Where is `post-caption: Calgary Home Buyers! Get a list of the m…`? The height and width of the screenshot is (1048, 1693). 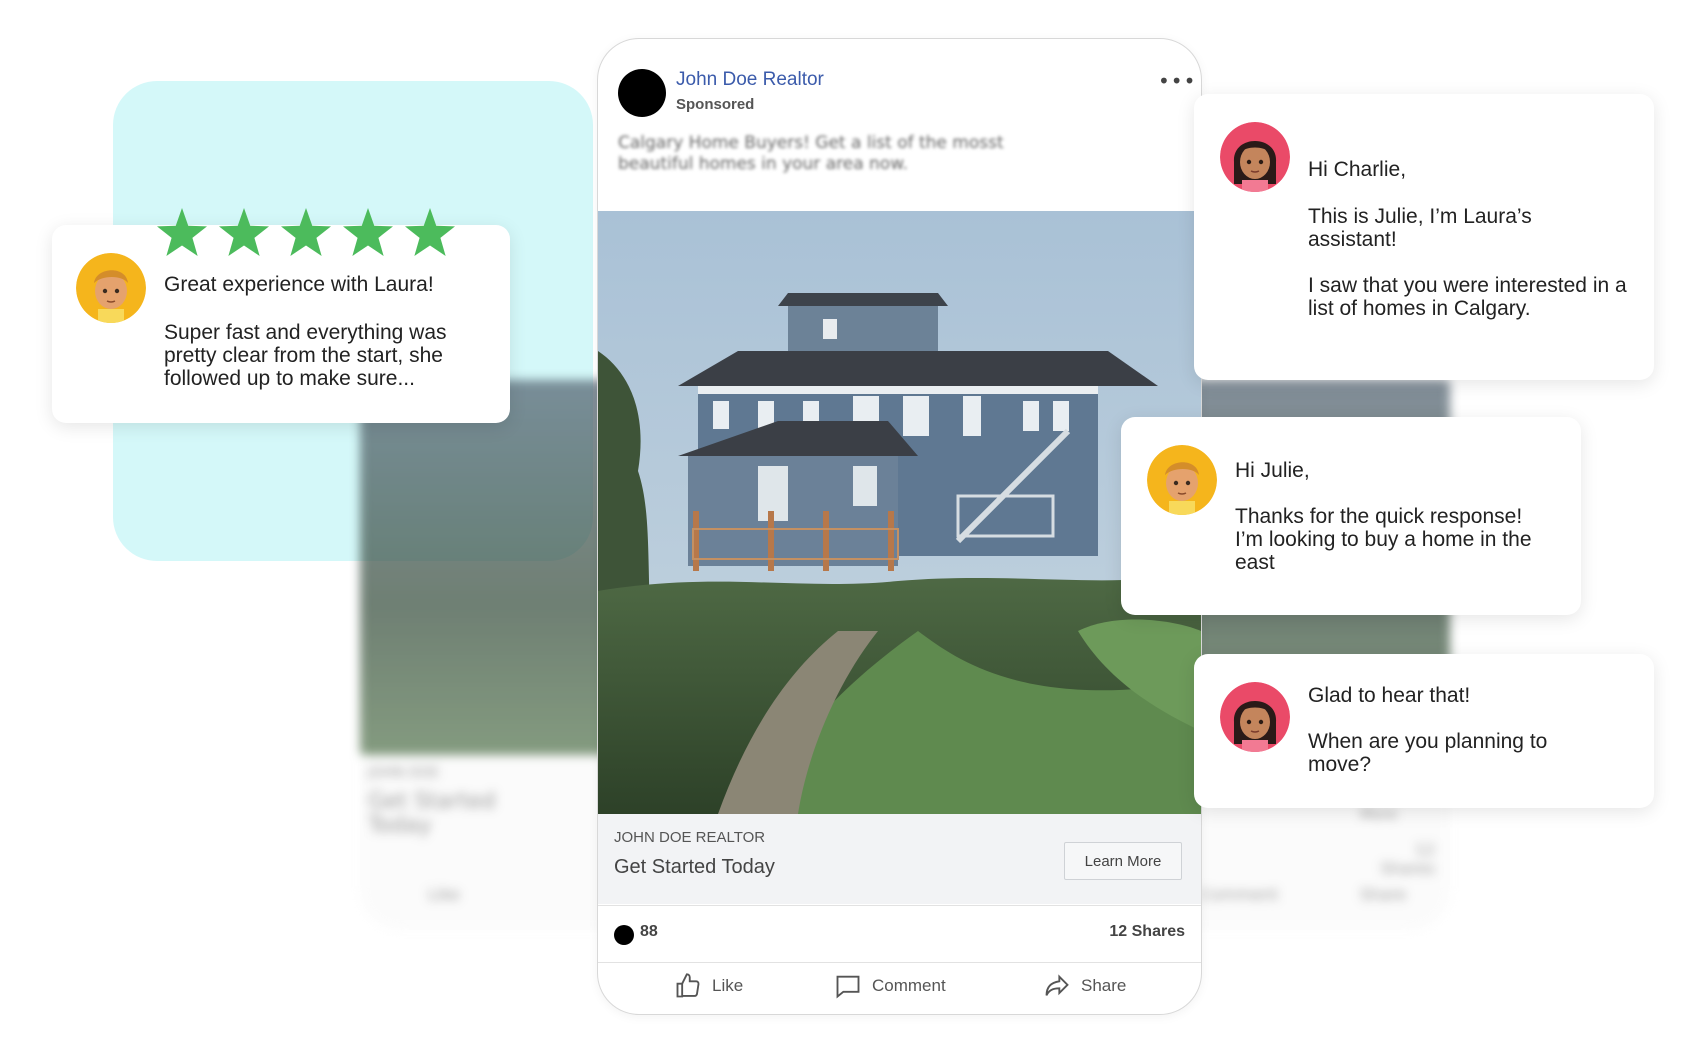
post-caption: Calgary Home Buyers! Get a list of the m… is located at coordinates (811, 153).